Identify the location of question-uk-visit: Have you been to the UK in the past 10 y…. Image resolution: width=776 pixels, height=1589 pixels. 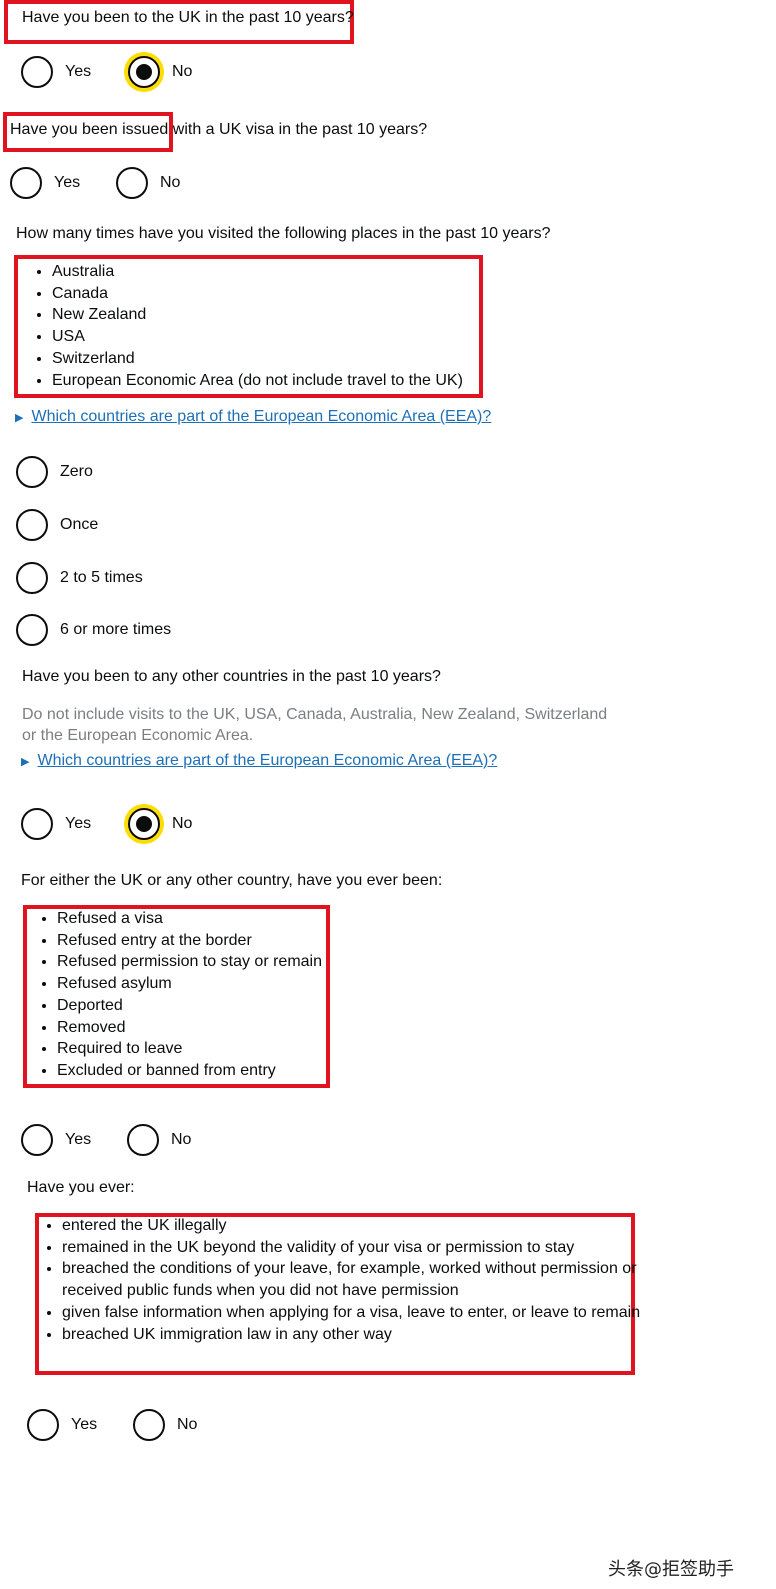
(188, 17).